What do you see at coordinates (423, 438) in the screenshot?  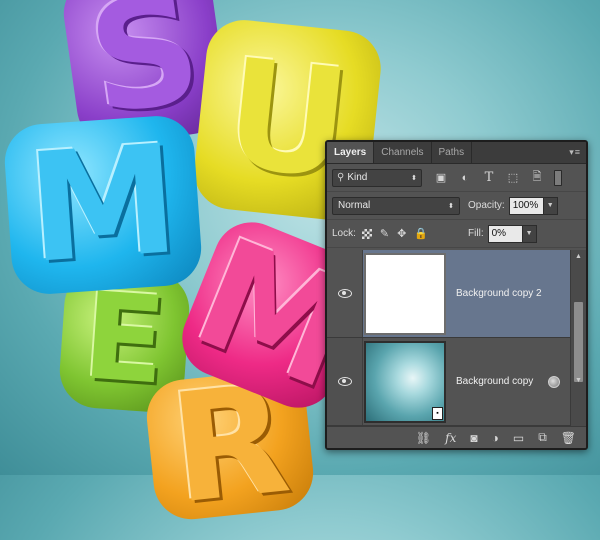 I see `link-icon: ⛓` at bounding box center [423, 438].